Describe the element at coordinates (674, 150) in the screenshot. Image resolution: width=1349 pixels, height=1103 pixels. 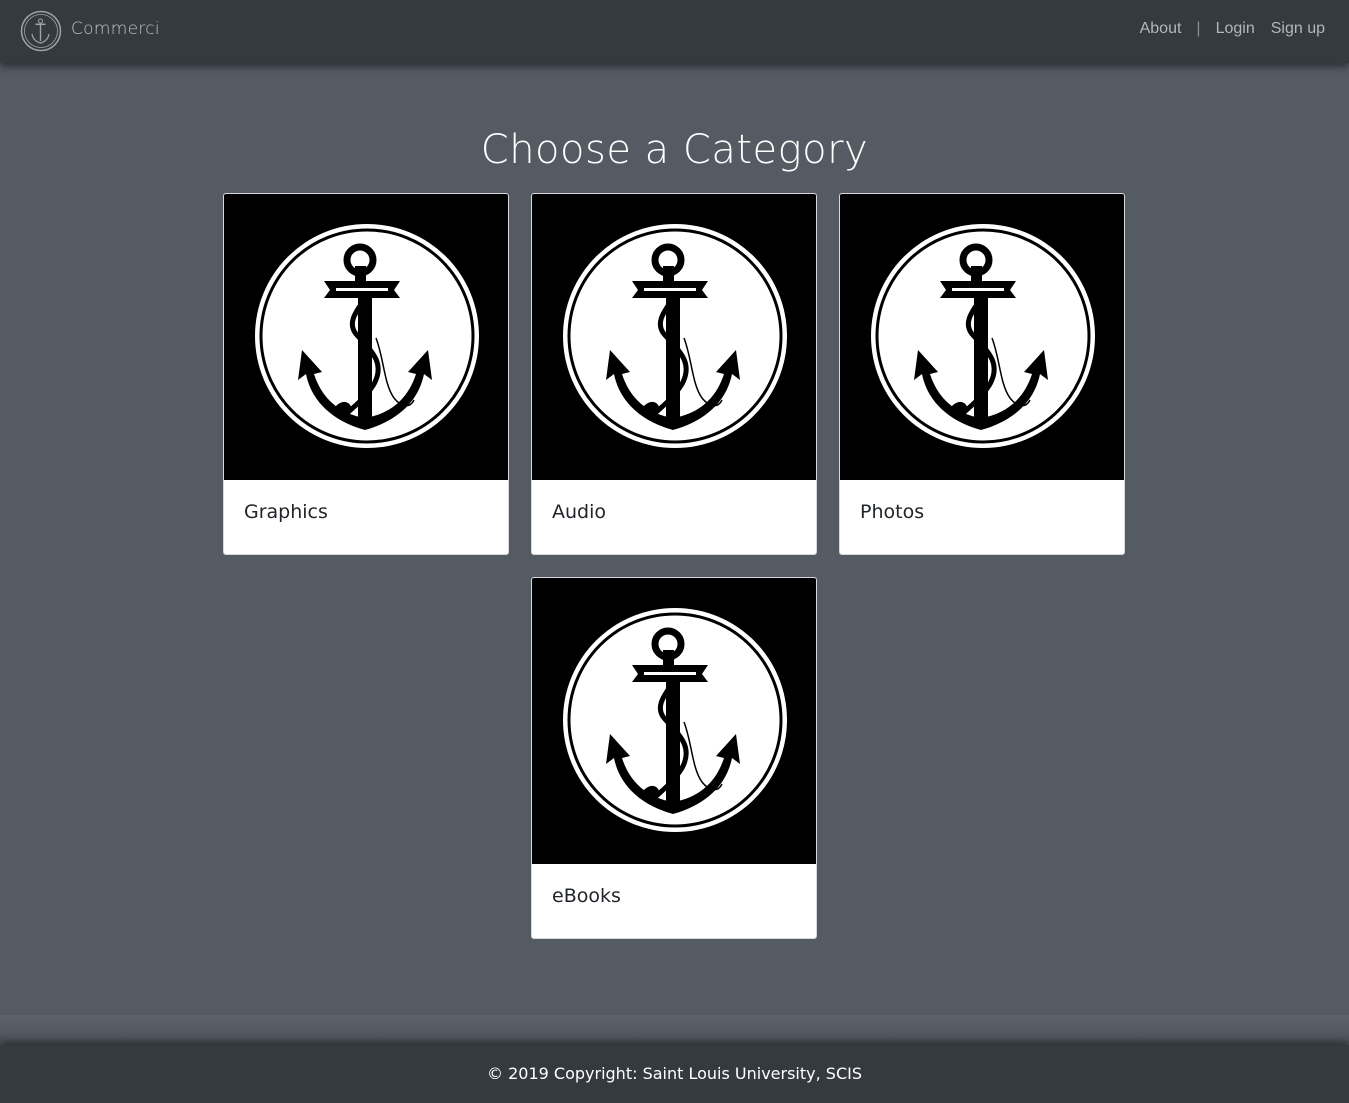
I see `page-title: Choose a Category` at that location.